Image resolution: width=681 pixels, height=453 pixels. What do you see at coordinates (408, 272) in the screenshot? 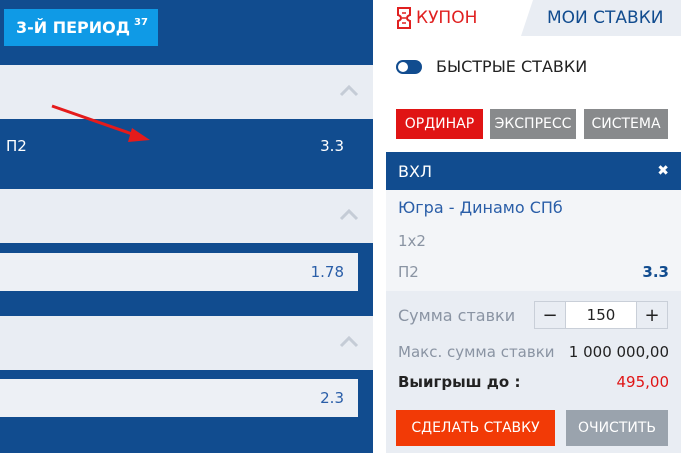
I see `slip-selection: П2` at bounding box center [408, 272].